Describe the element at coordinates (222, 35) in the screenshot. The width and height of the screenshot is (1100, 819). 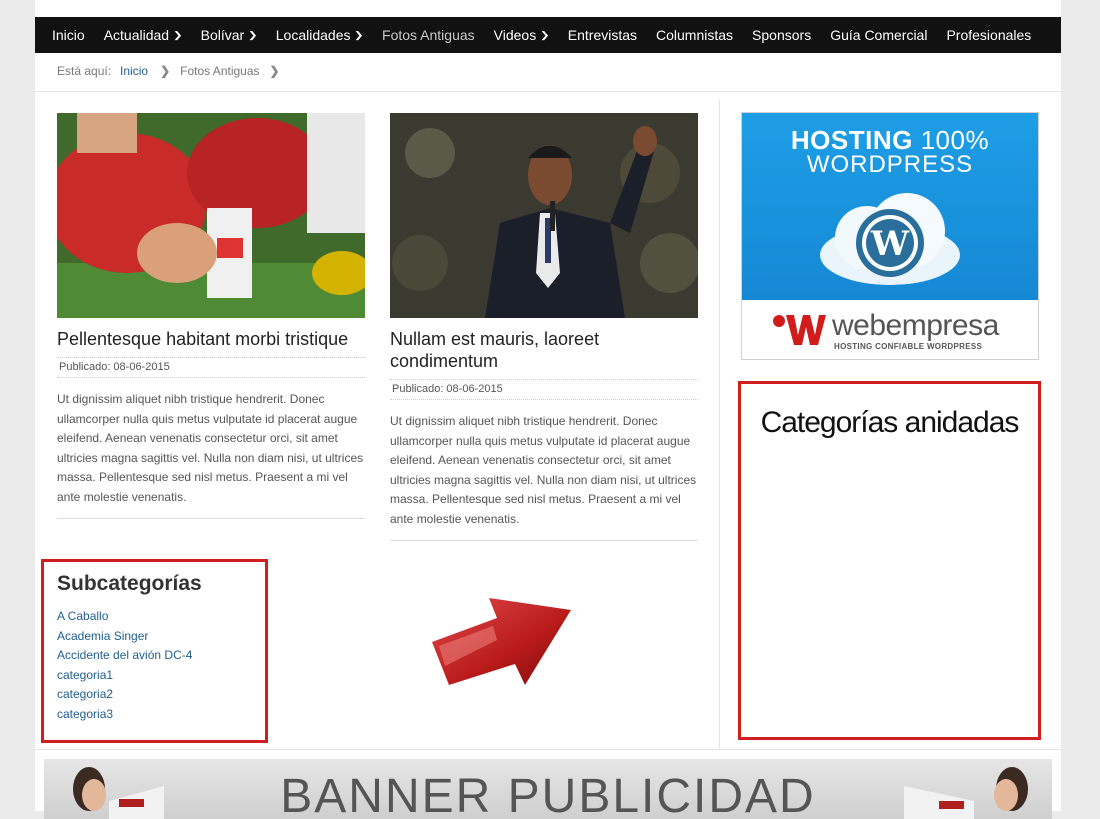
I see `nav-label: Bolívar` at that location.